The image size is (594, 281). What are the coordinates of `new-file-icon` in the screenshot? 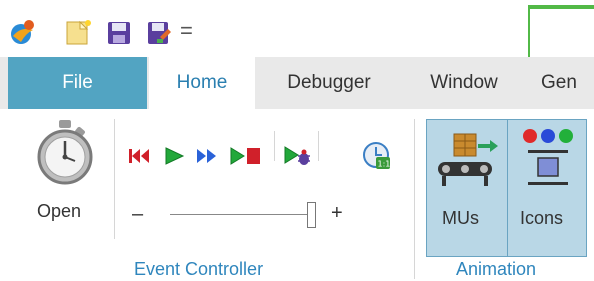 It's located at (79, 32).